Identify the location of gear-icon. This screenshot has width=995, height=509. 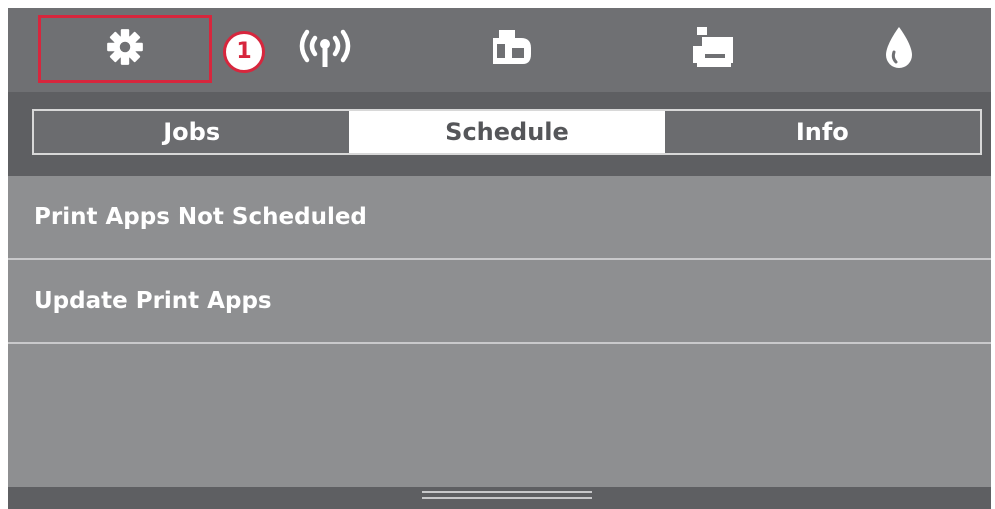
(125, 49).